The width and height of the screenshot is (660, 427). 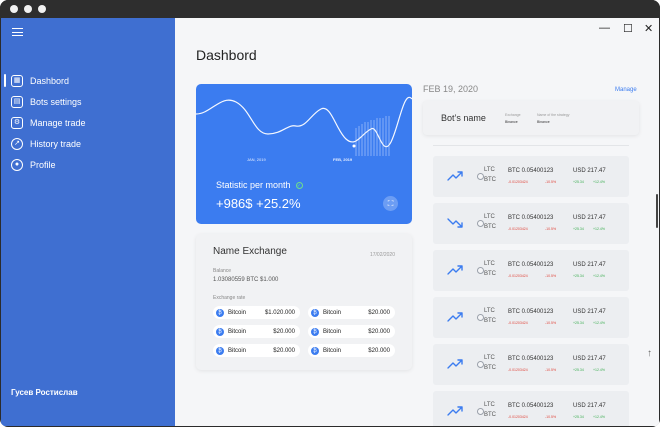 What do you see at coordinates (44, 392) in the screenshot?
I see `user-name: Гусев Ростислав` at bounding box center [44, 392].